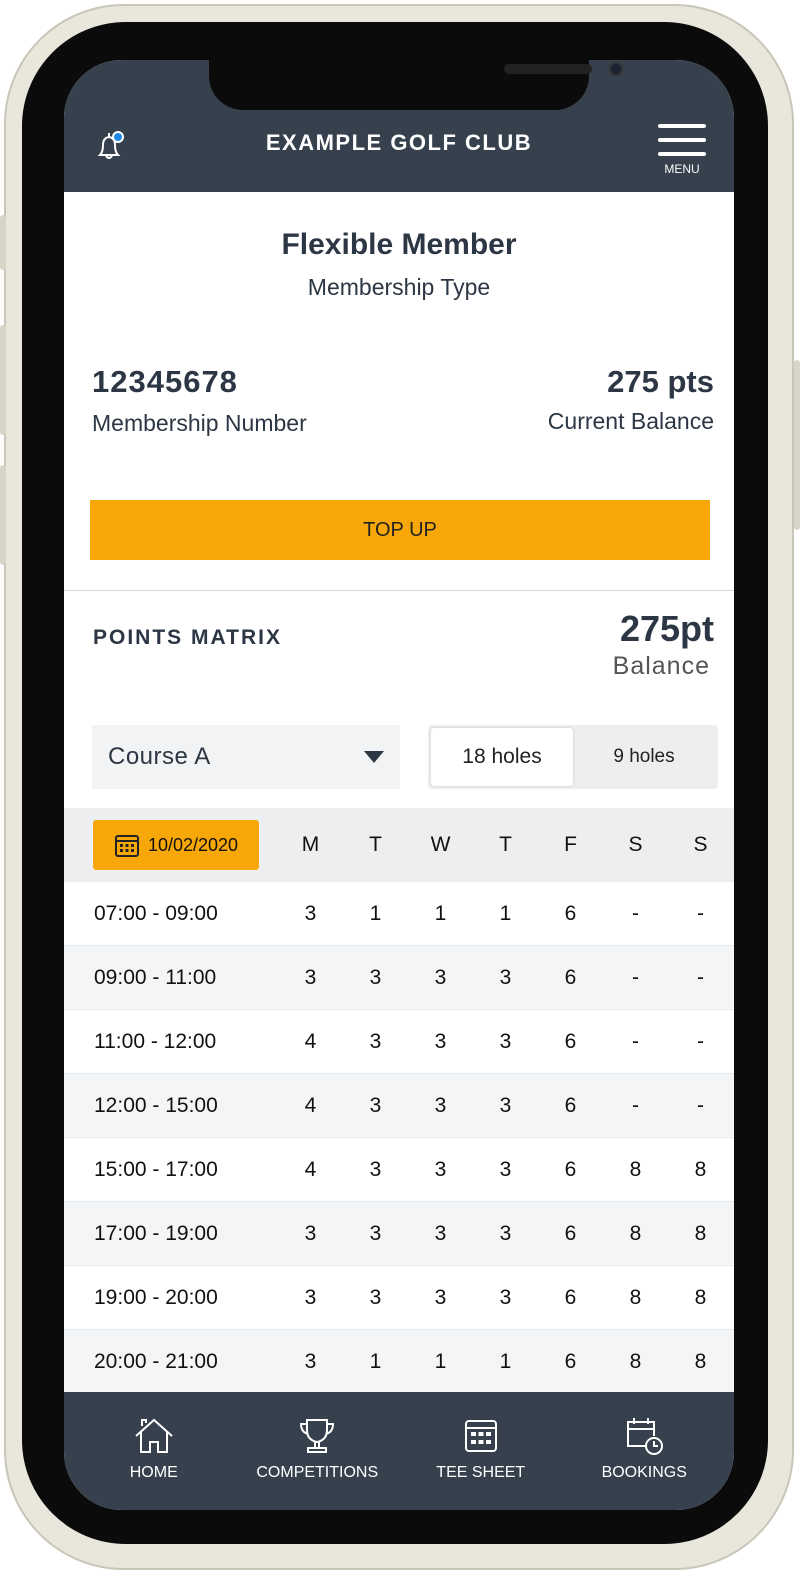 The image size is (800, 1576). Describe the element at coordinates (399, 1170) in the screenshot. I see `table-row: 15:00 - 17:00 4 3 3 3 6 8 8` at that location.